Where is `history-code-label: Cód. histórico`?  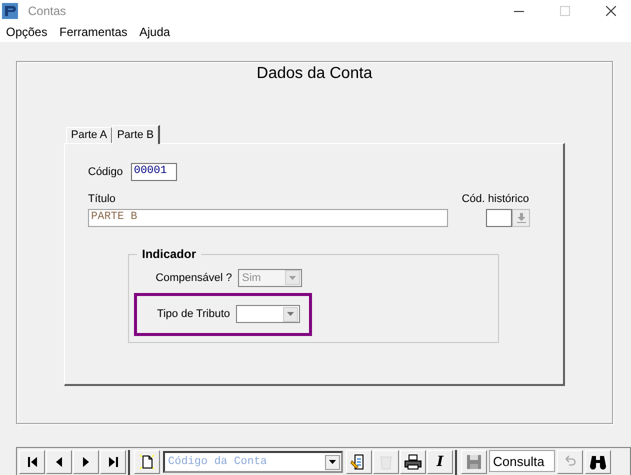
history-code-label: Cód. histórico is located at coordinates (495, 198).